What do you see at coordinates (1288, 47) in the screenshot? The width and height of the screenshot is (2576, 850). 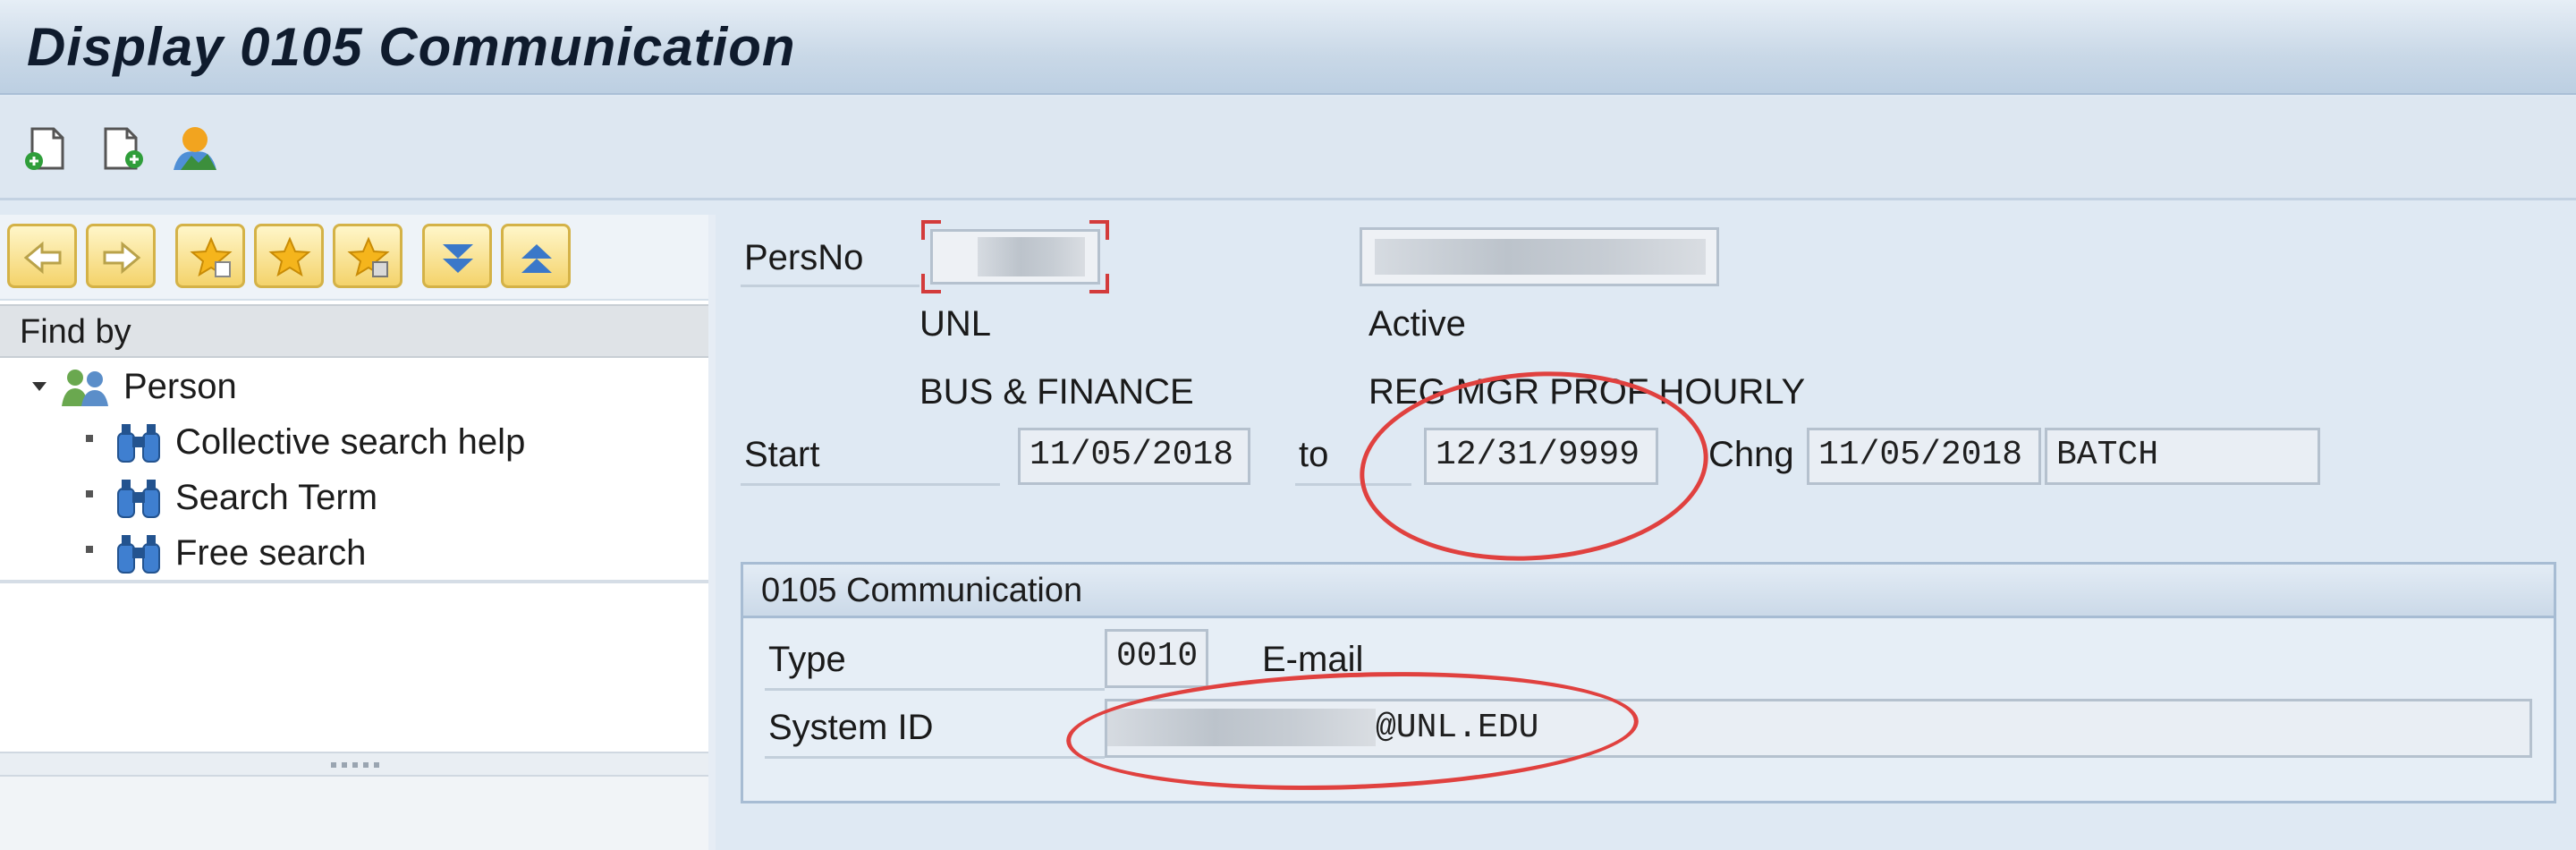 I see `title-bar: Display 0105 Communication` at bounding box center [1288, 47].